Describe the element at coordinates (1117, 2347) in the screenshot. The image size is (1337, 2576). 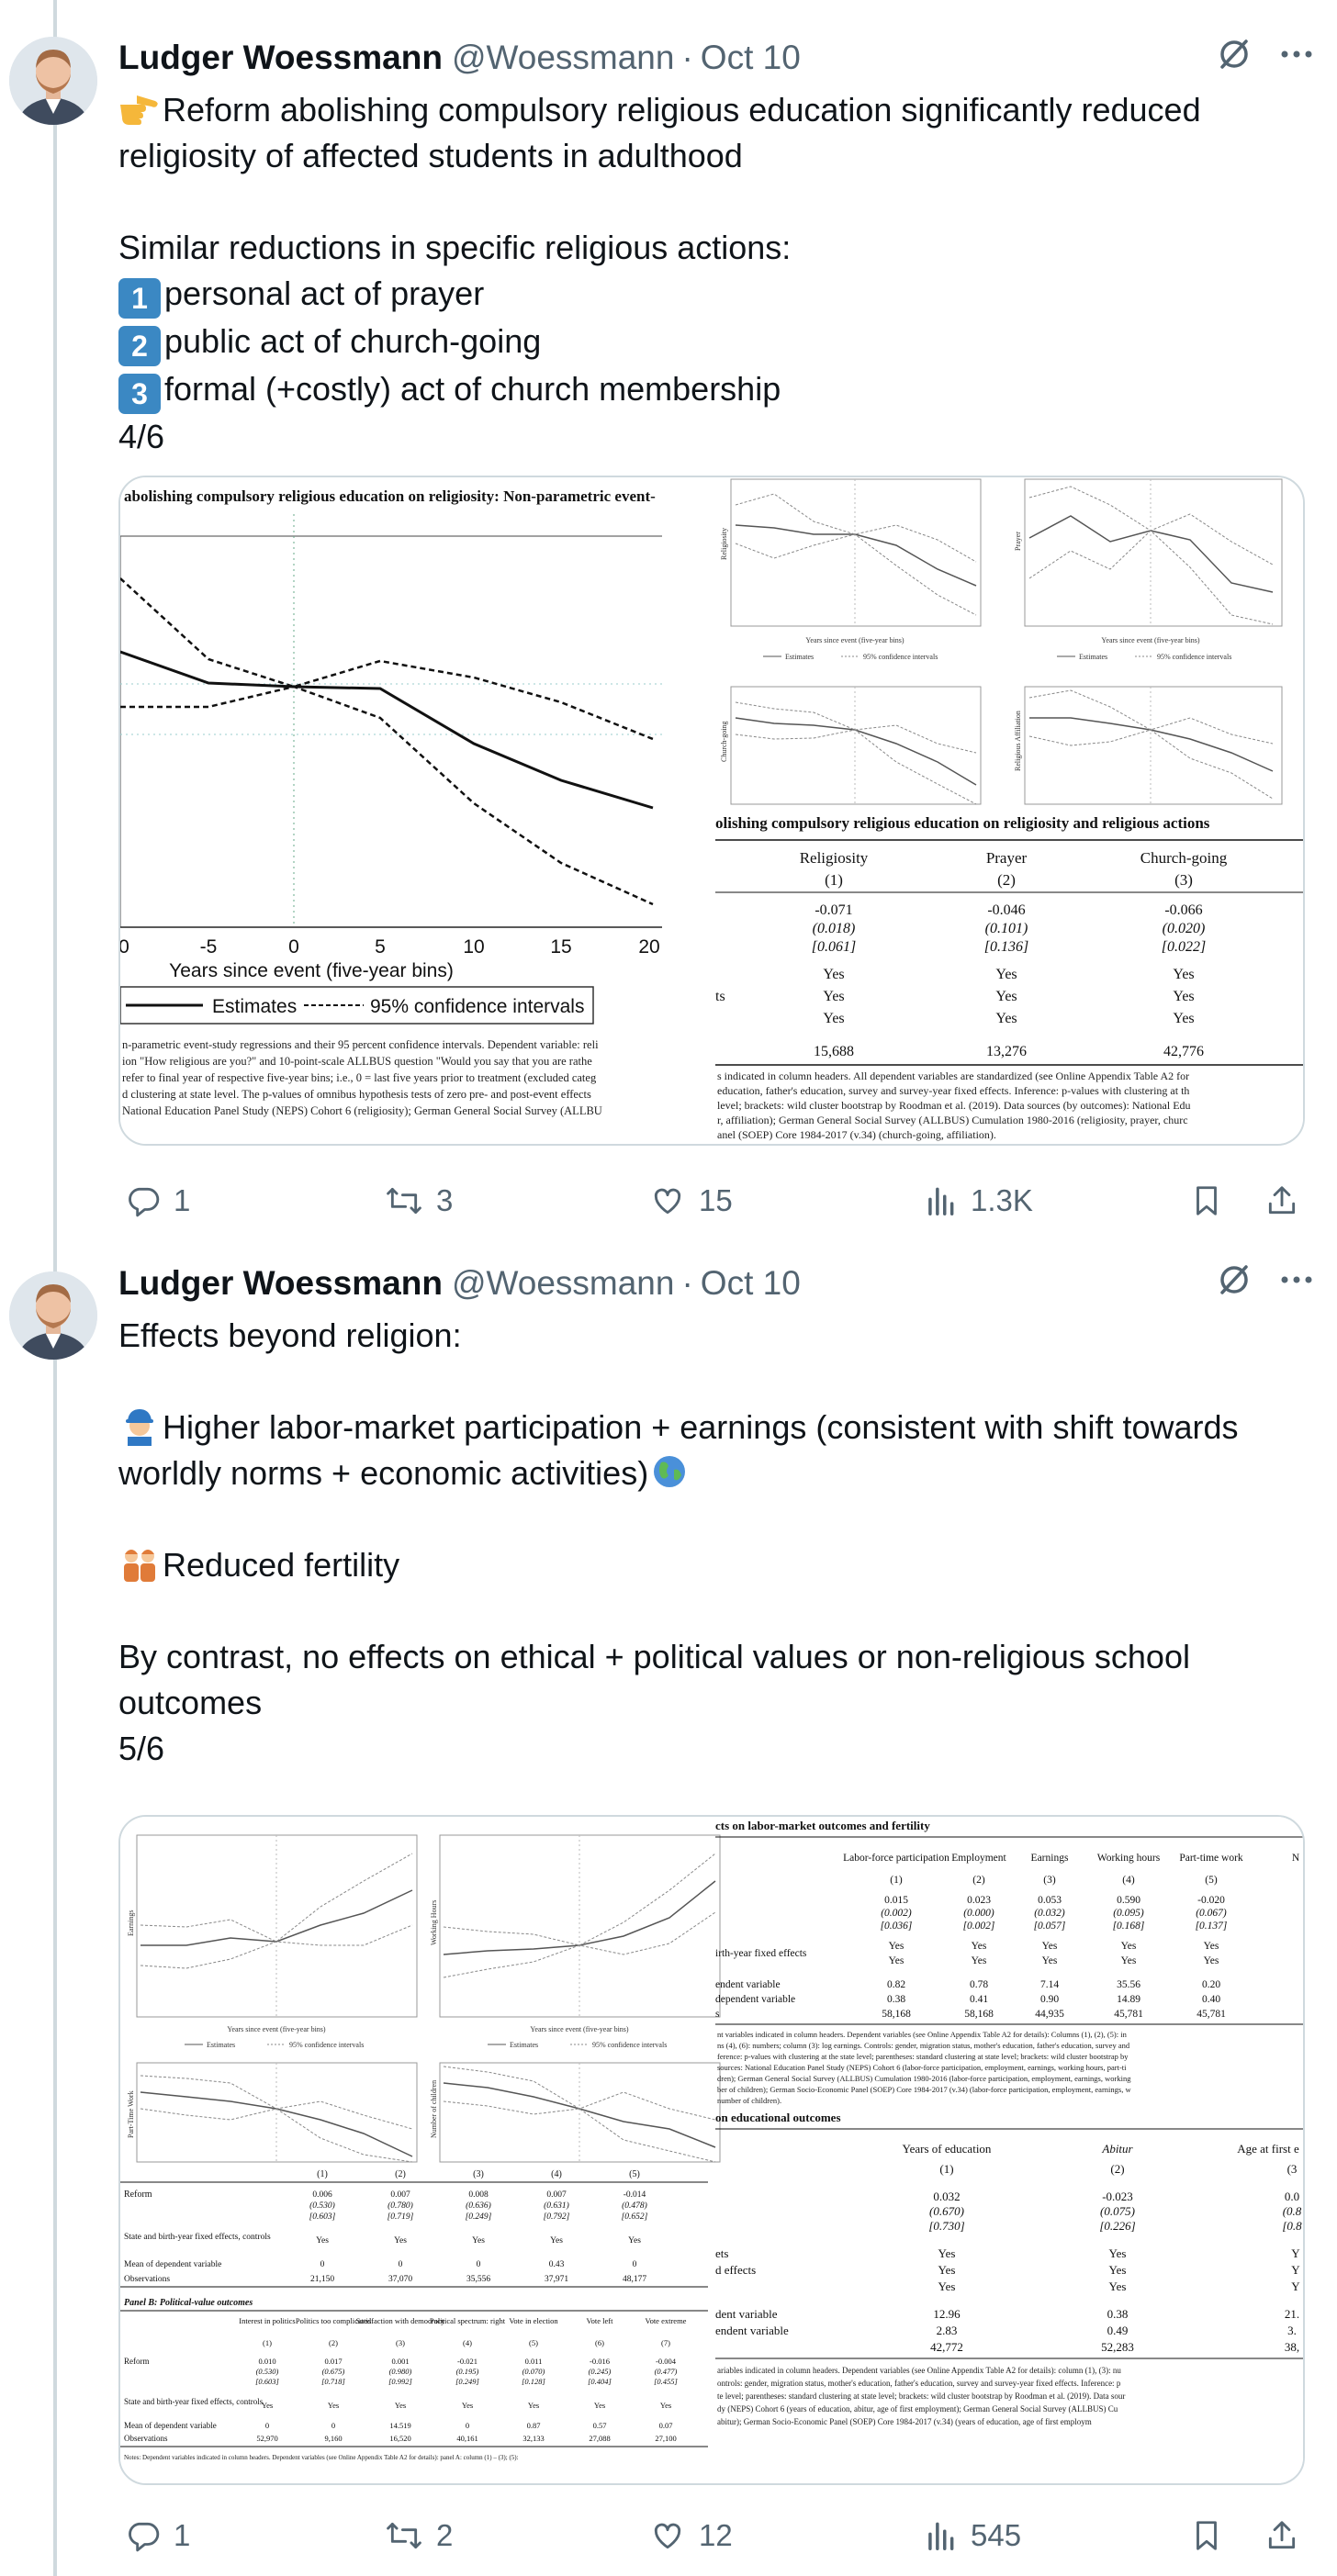
I see `observations: 52,283` at that location.